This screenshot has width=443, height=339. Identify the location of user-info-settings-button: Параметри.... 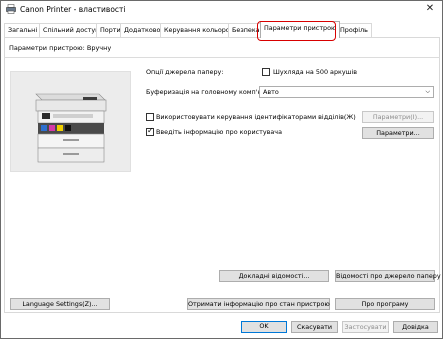
(398, 133).